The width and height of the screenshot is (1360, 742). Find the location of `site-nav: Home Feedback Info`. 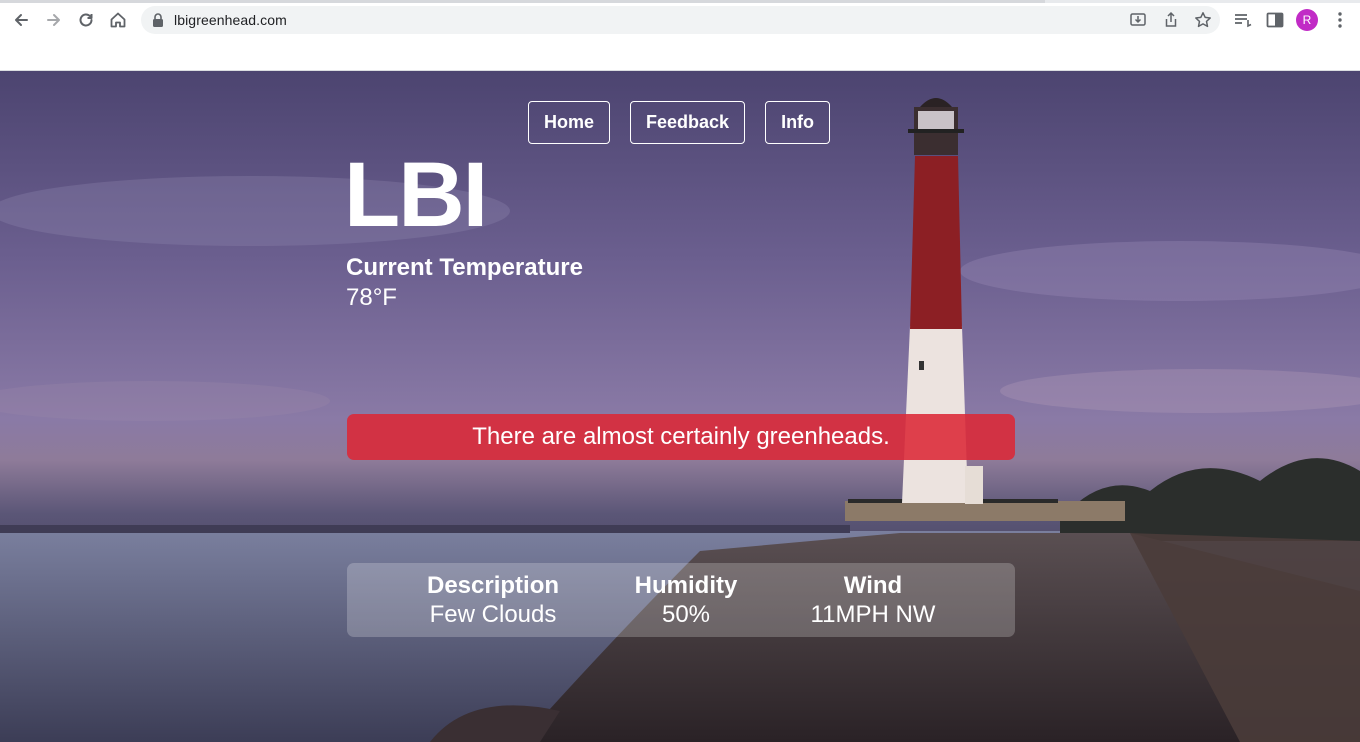

site-nav: Home Feedback Info is located at coordinates (679, 122).